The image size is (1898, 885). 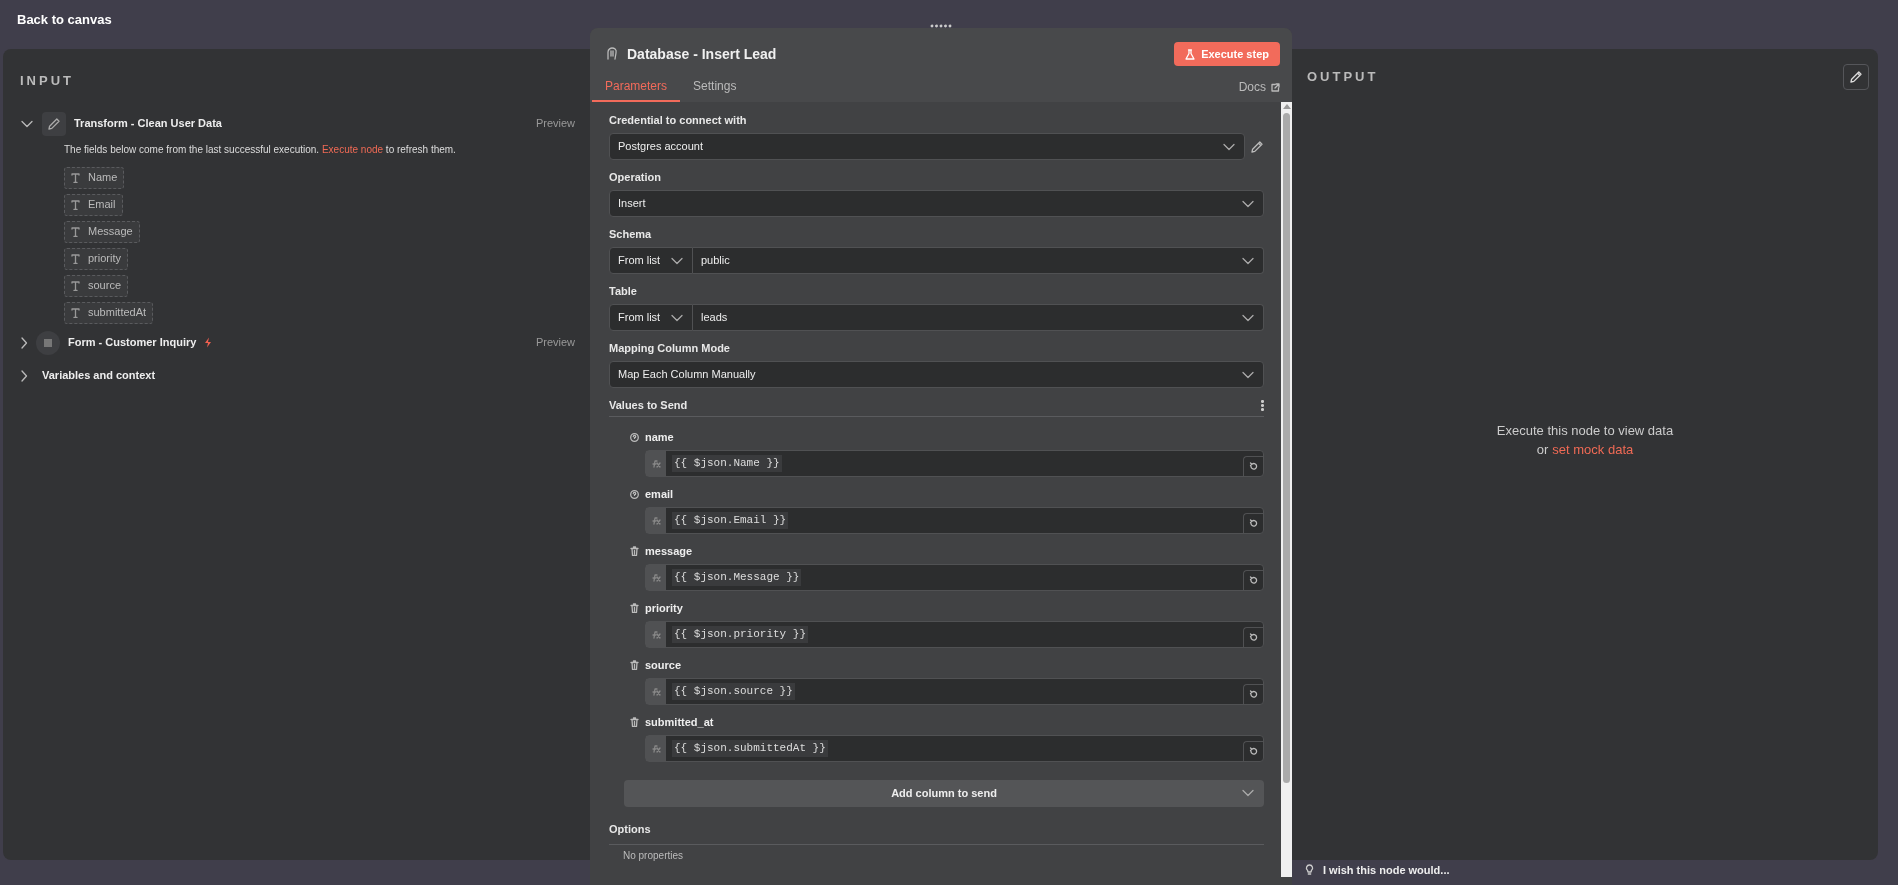 I want to click on mock-data-link: set mock data, so click(x=1593, y=450).